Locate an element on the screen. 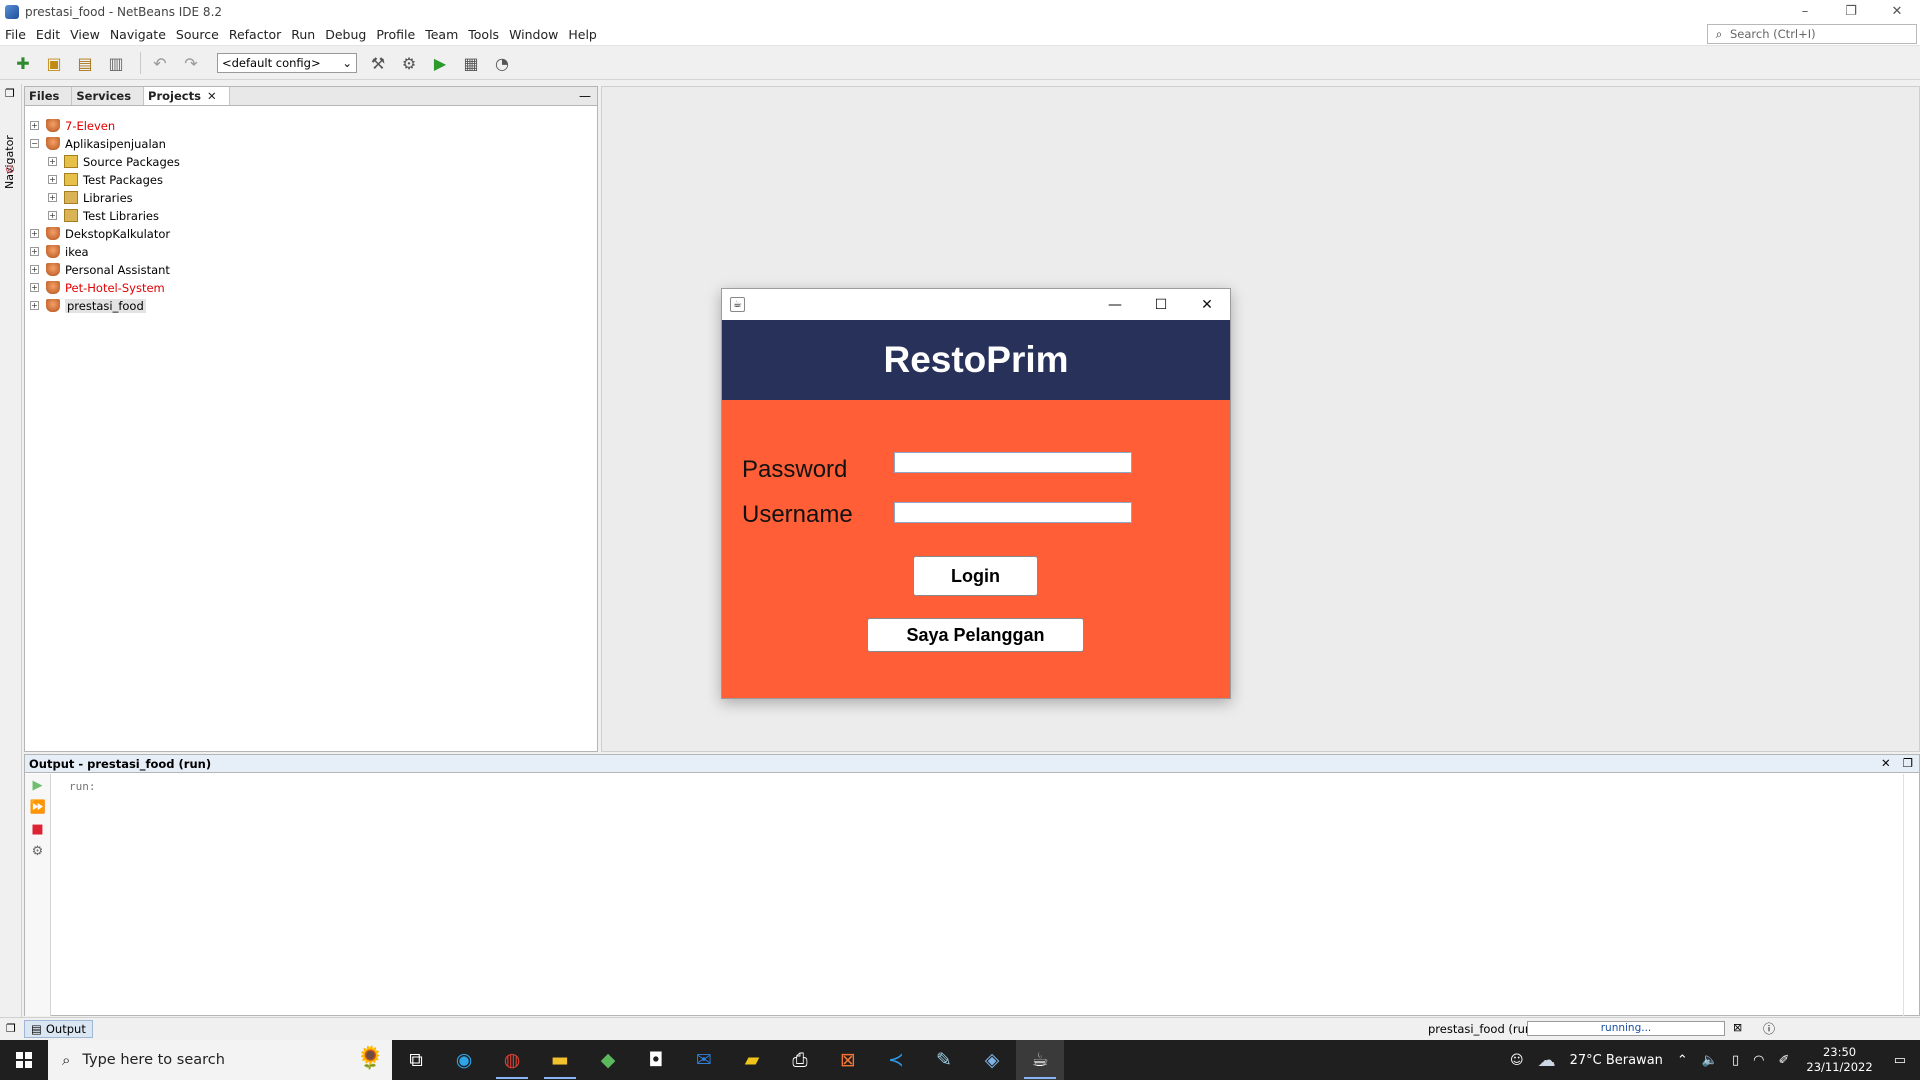 The height and width of the screenshot is (1080, 1920). tree-item-7-eleven: + 7-Eleven is located at coordinates (72, 125).